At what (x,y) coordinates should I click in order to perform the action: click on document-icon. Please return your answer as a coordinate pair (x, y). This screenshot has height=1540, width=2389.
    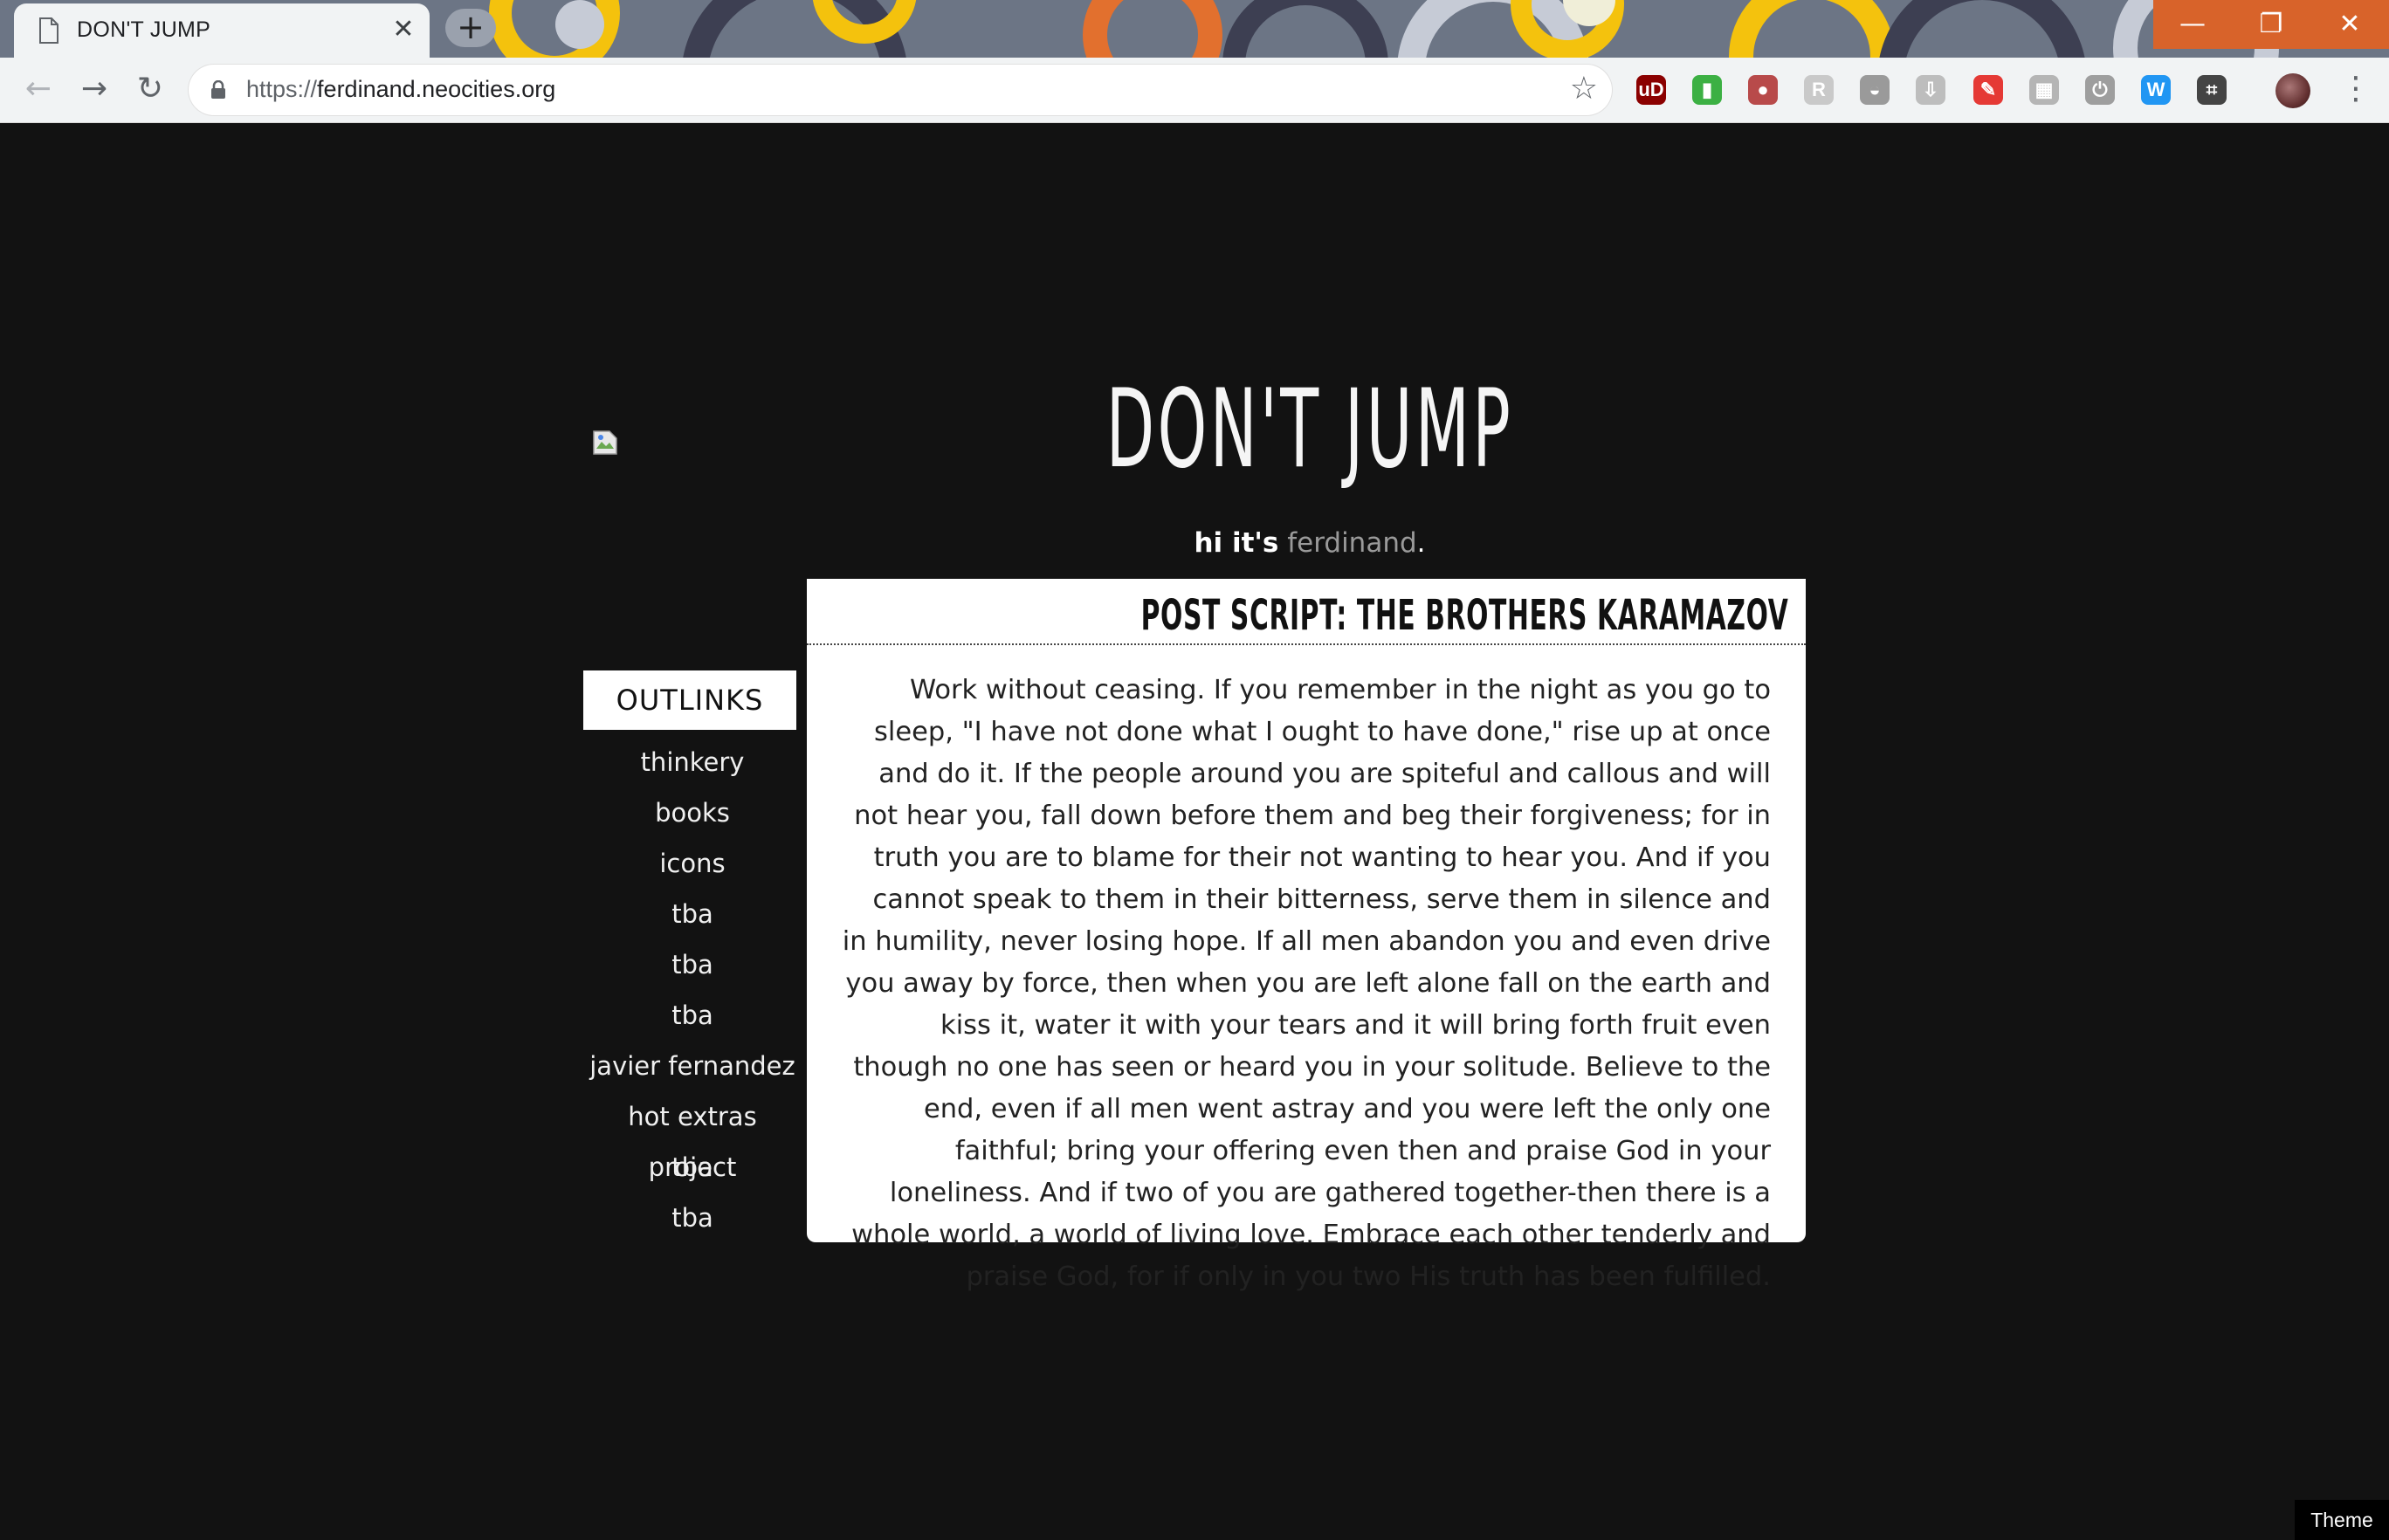
    Looking at the image, I should click on (49, 30).